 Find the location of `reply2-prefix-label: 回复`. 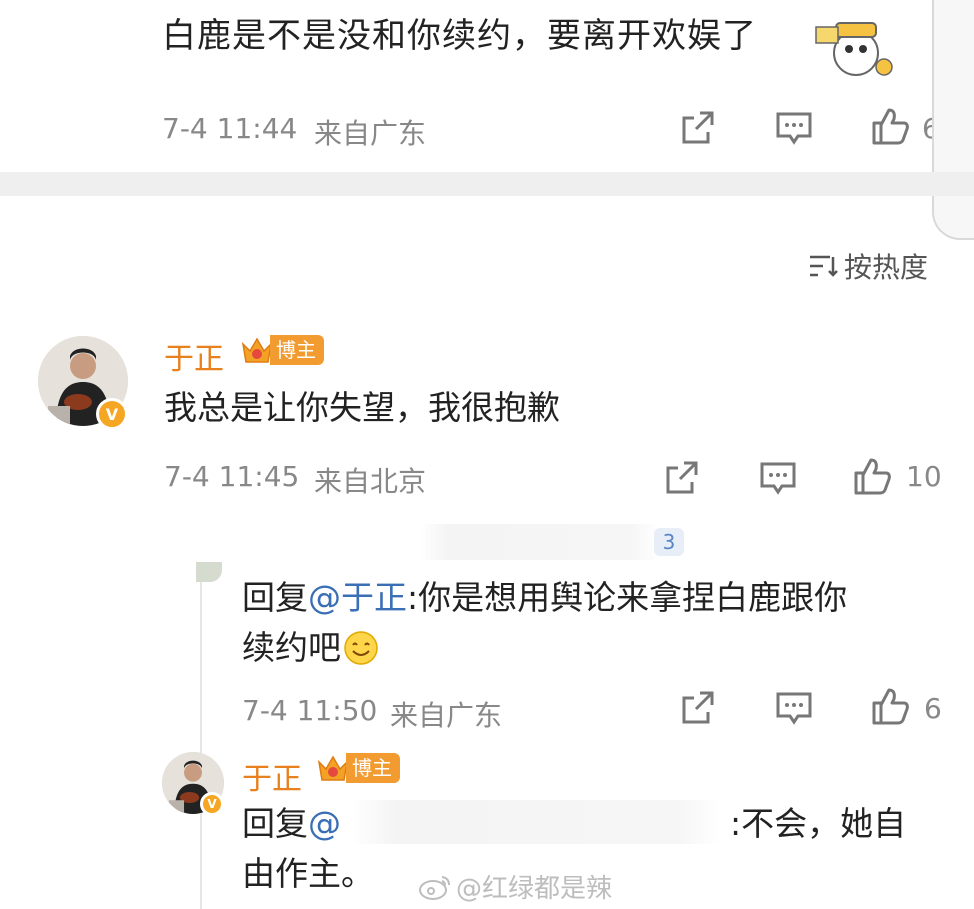

reply2-prefix-label: 回复 is located at coordinates (275, 823).